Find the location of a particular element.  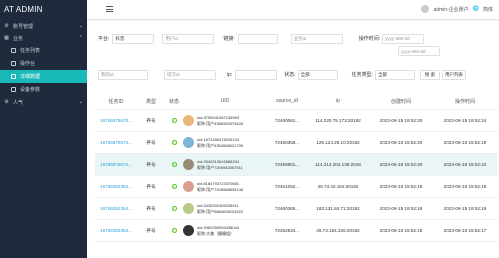

filter-row-1b: yyyy-MM-dd is located at coordinates (293, 51).